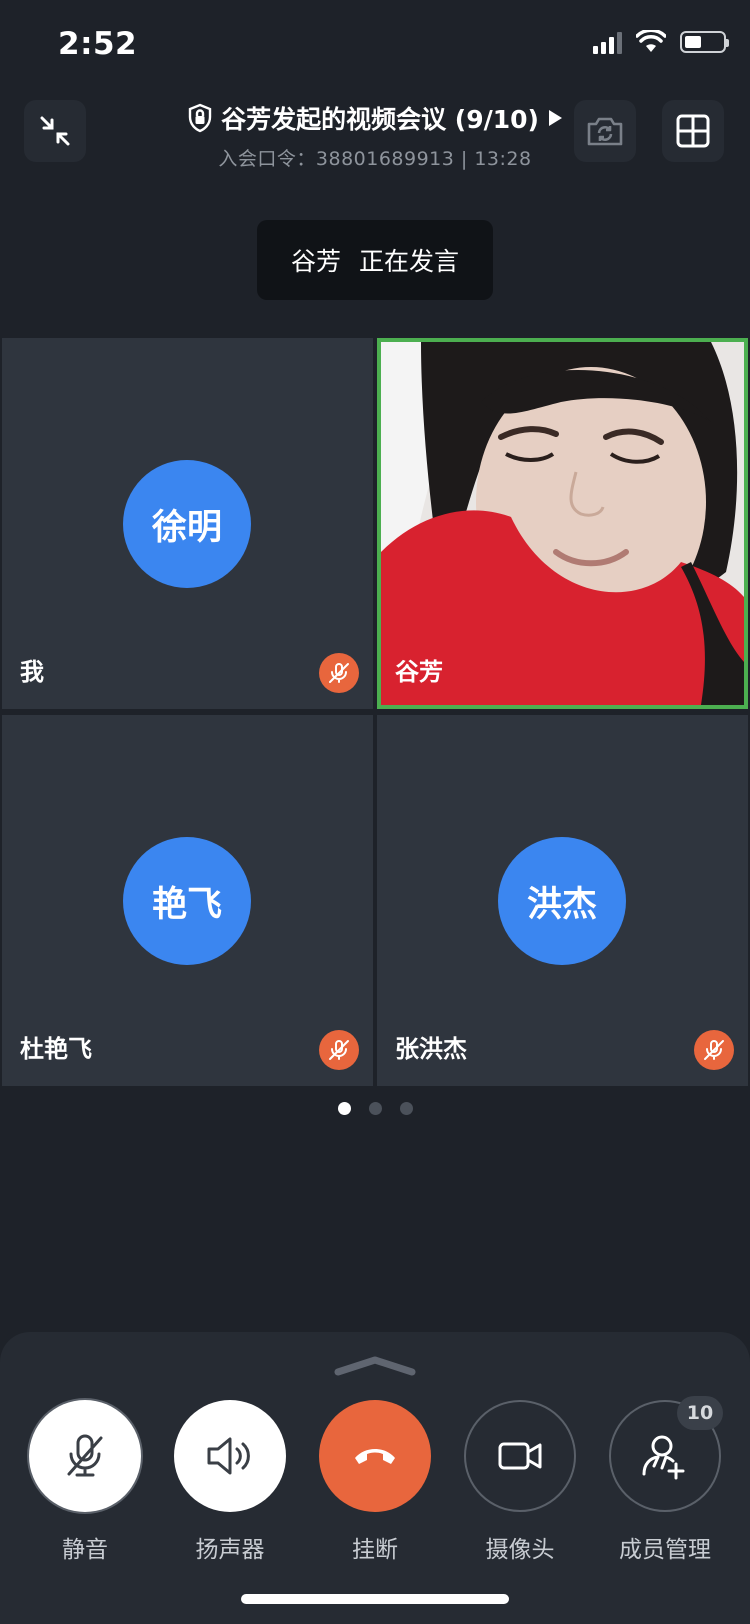 The width and height of the screenshot is (750, 1624). Describe the element at coordinates (520, 1550) in the screenshot. I see `camera-label: 摄像头` at that location.